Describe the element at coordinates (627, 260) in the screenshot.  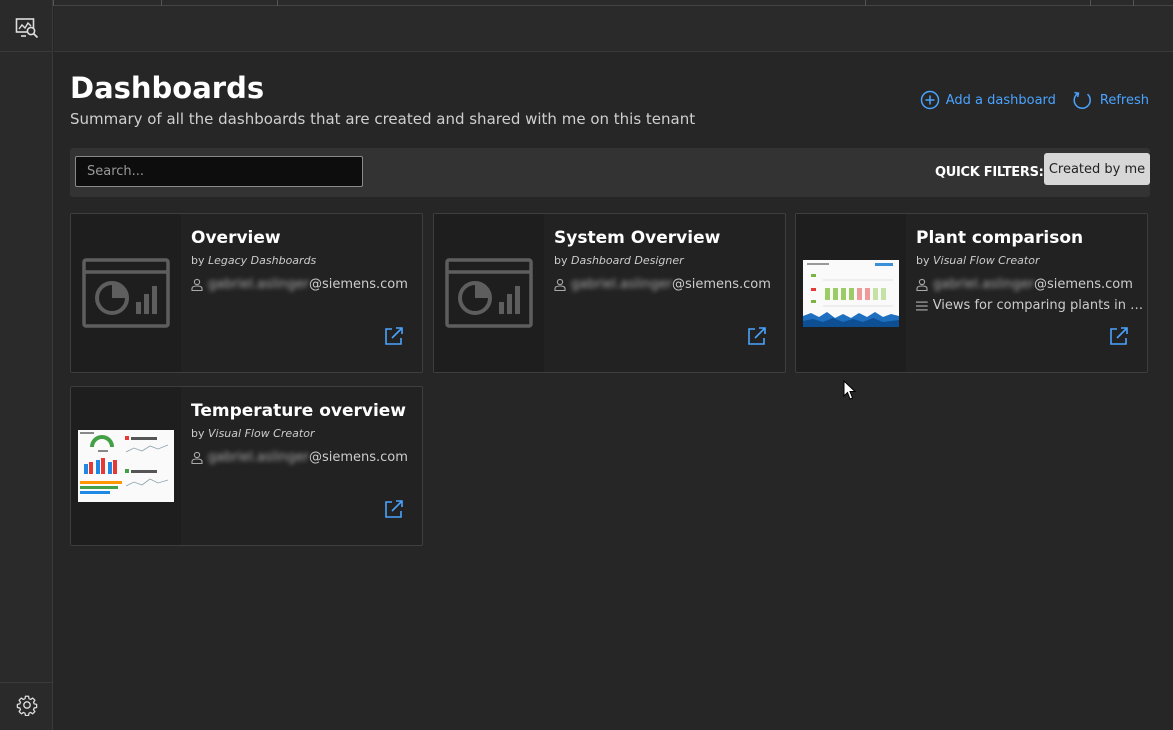
I see `creator-name: Dashboard Designer` at that location.